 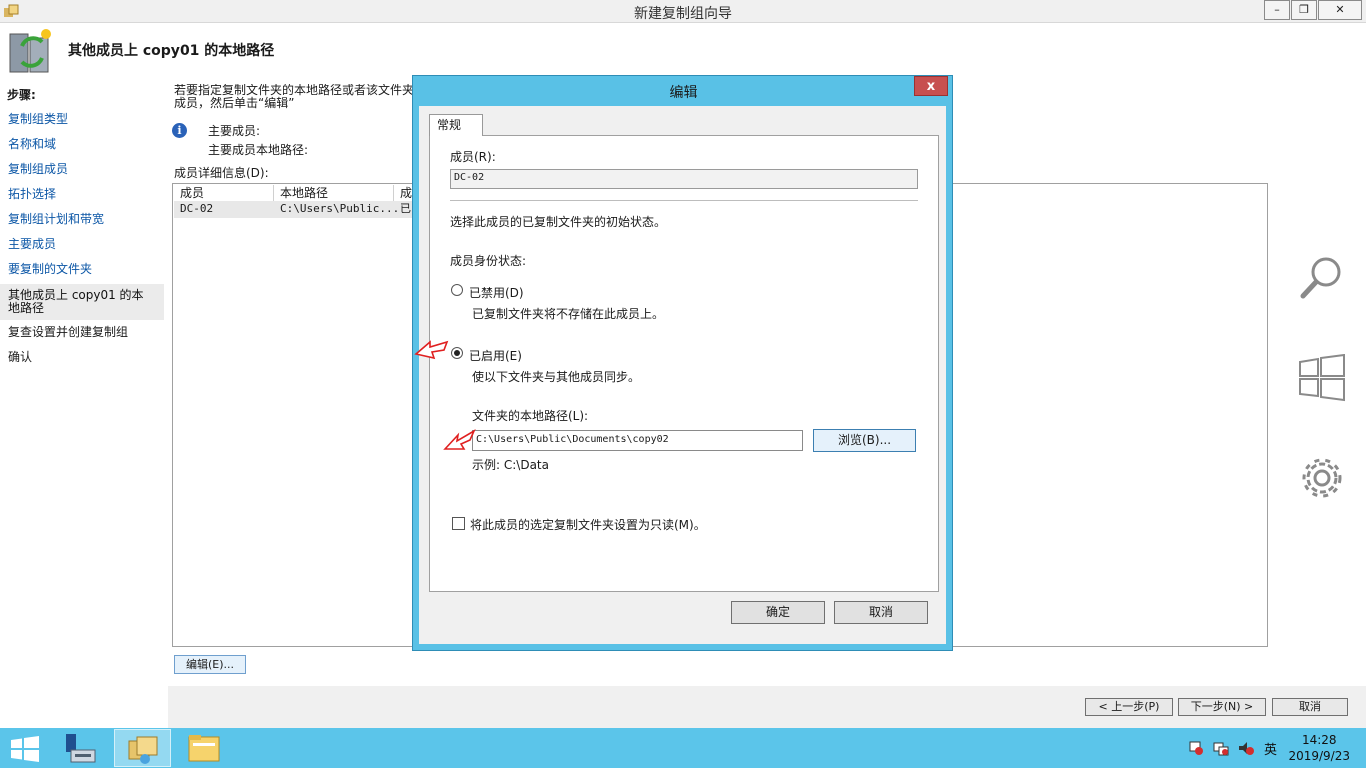 What do you see at coordinates (683, 52) in the screenshot?
I see `wizard-header: 其他成员上 copy01 的本地路径` at bounding box center [683, 52].